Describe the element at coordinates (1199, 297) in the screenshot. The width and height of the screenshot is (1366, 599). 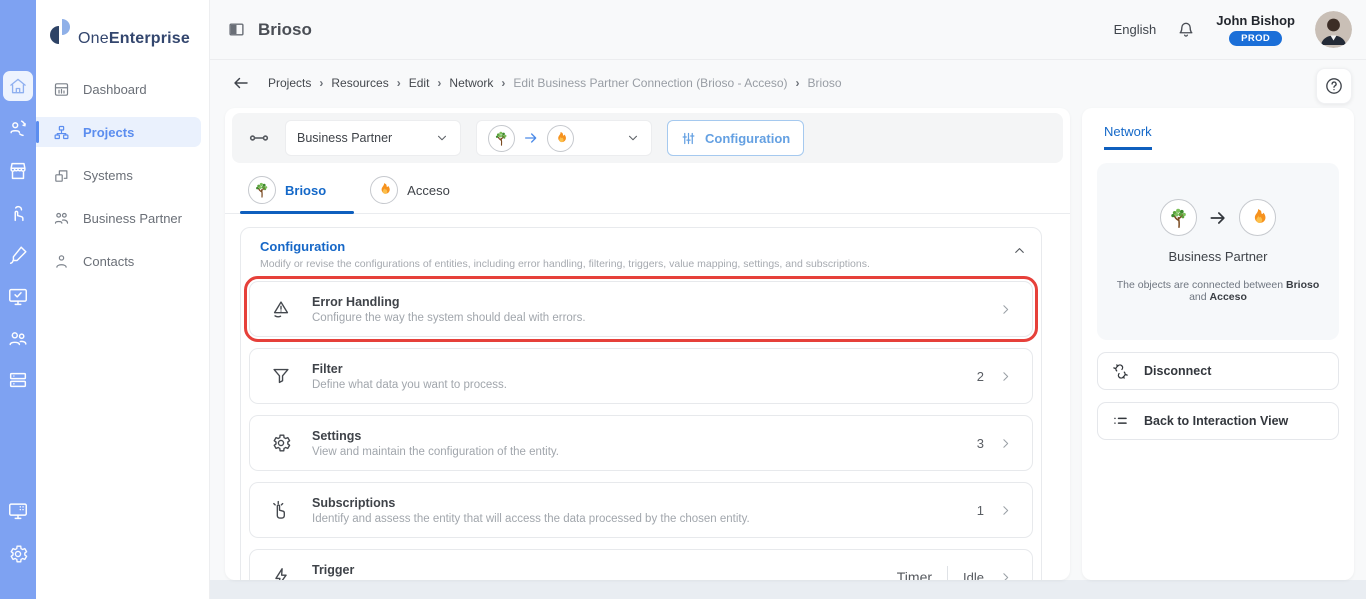
I see `connection-note-and: and` at that location.